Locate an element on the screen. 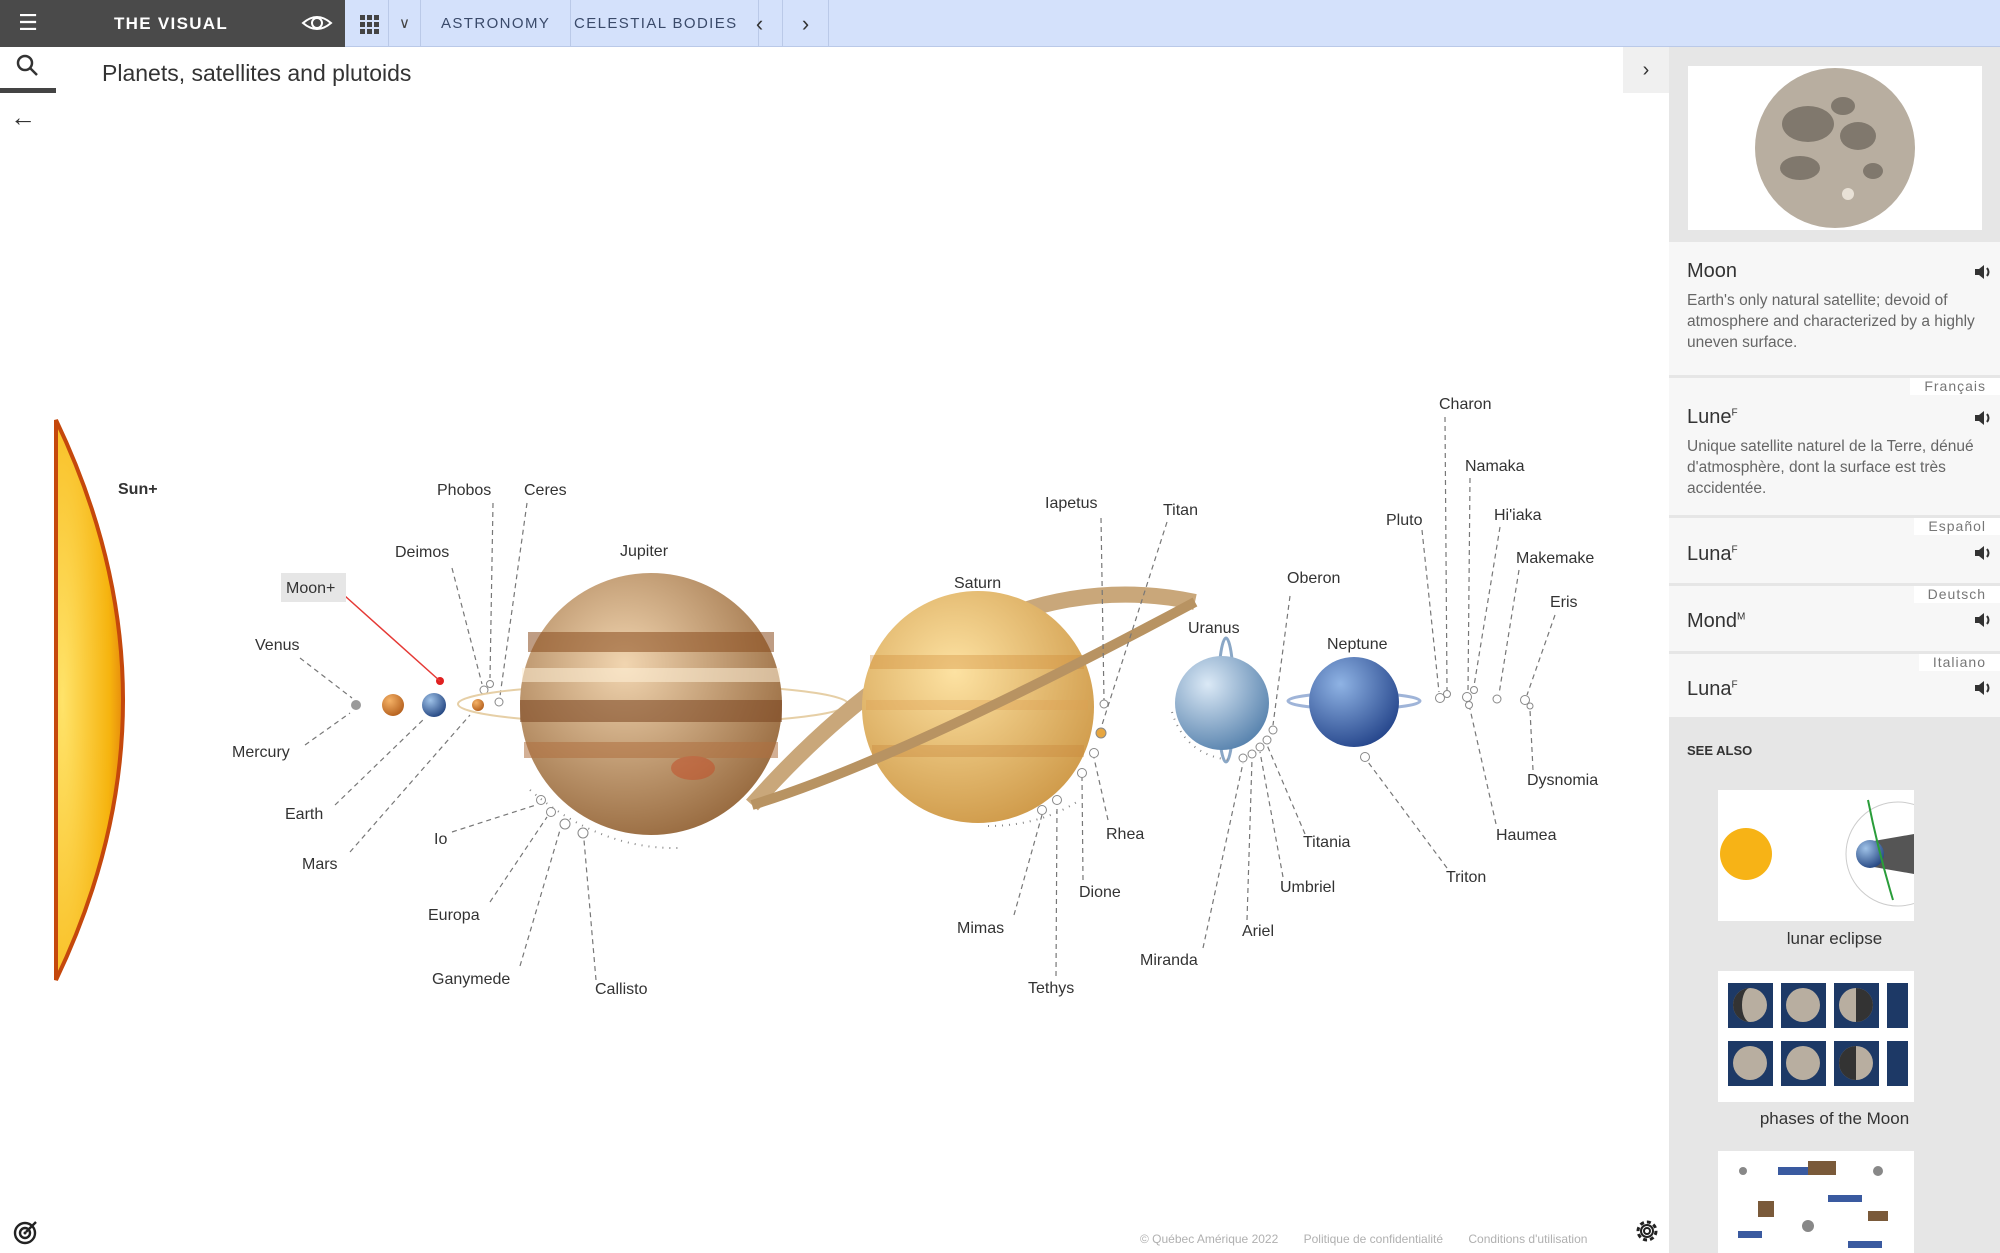  brand-block: ☰ THE VISUAL is located at coordinates (172, 23).